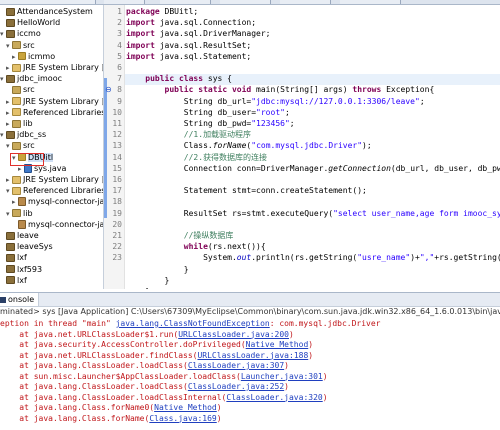  I want to click on fold-marker-icon: ⊖, so click(108, 89).